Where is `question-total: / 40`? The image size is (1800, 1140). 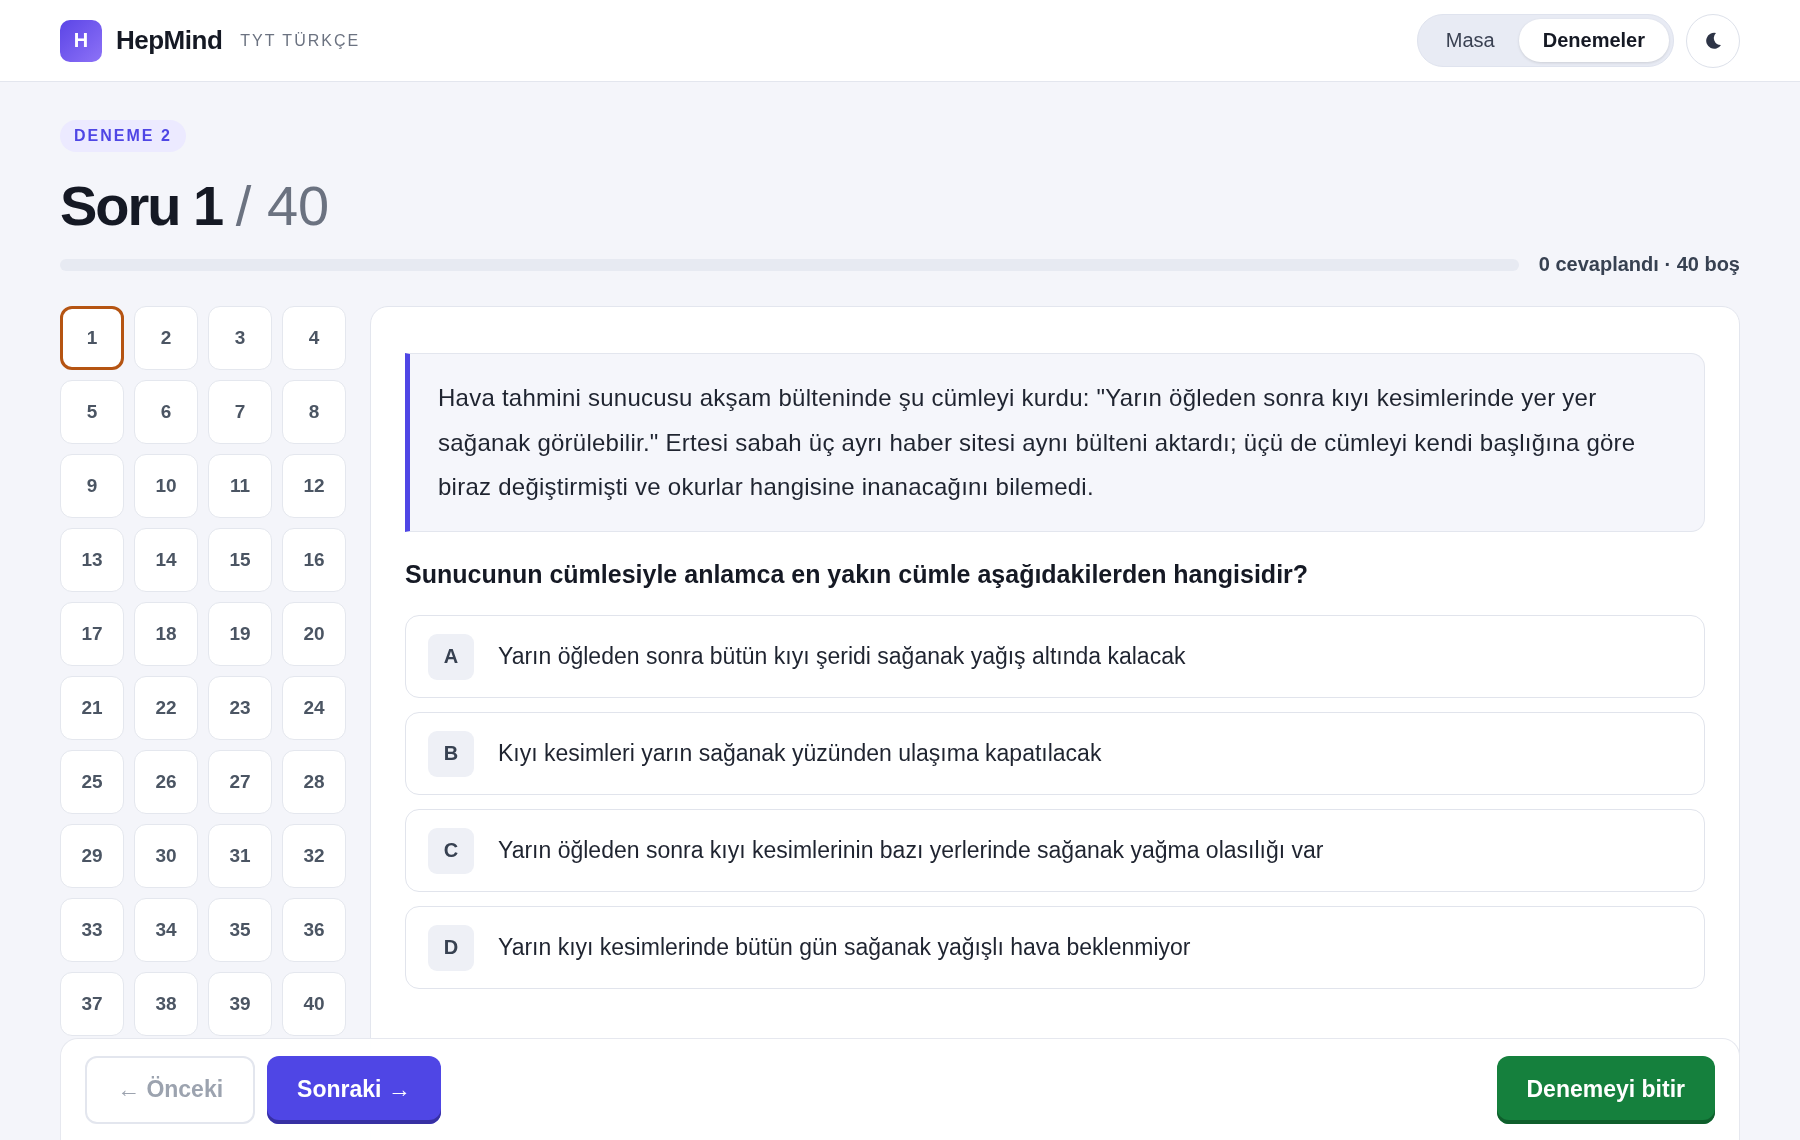
question-total: / 40 is located at coordinates (282, 205).